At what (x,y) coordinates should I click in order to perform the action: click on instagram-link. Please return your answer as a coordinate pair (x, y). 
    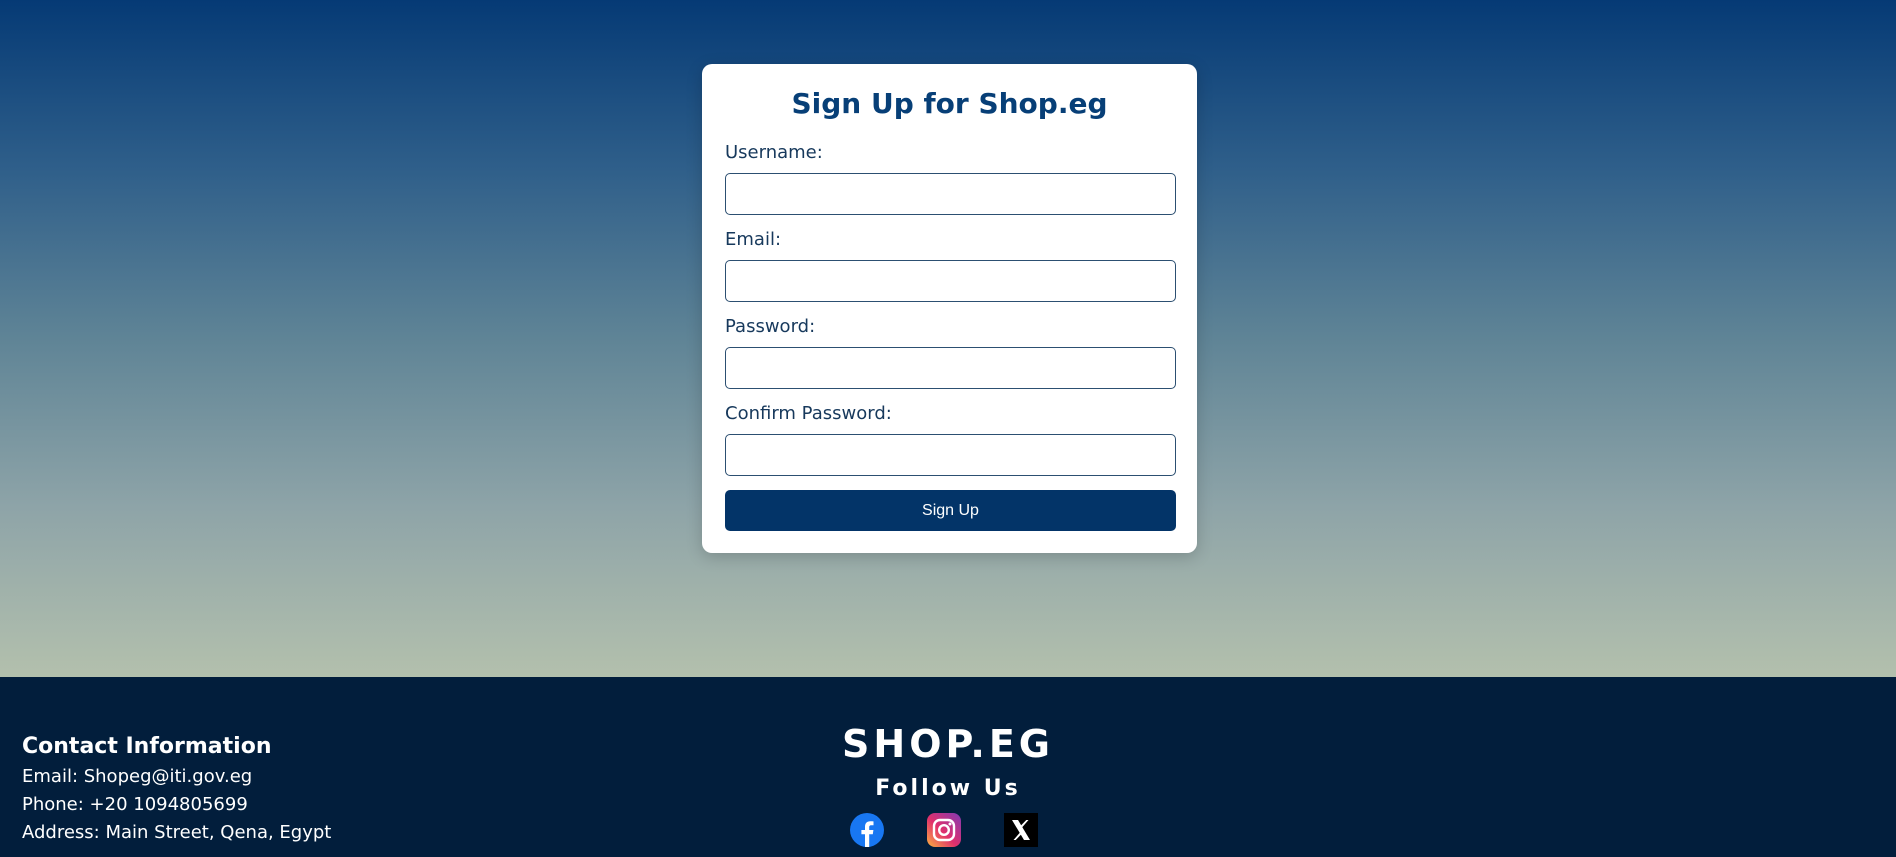
    Looking at the image, I should click on (944, 830).